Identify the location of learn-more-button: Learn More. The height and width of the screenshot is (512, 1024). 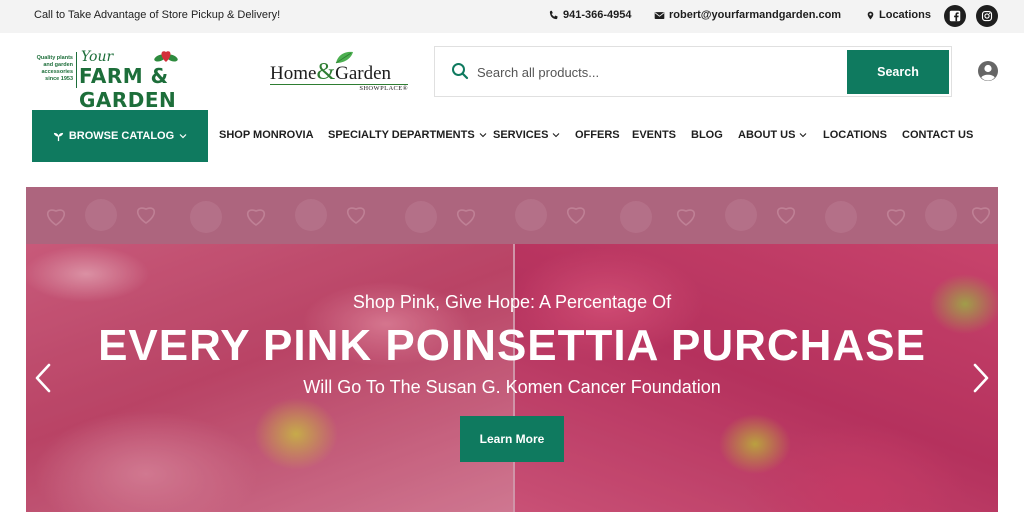
(512, 439).